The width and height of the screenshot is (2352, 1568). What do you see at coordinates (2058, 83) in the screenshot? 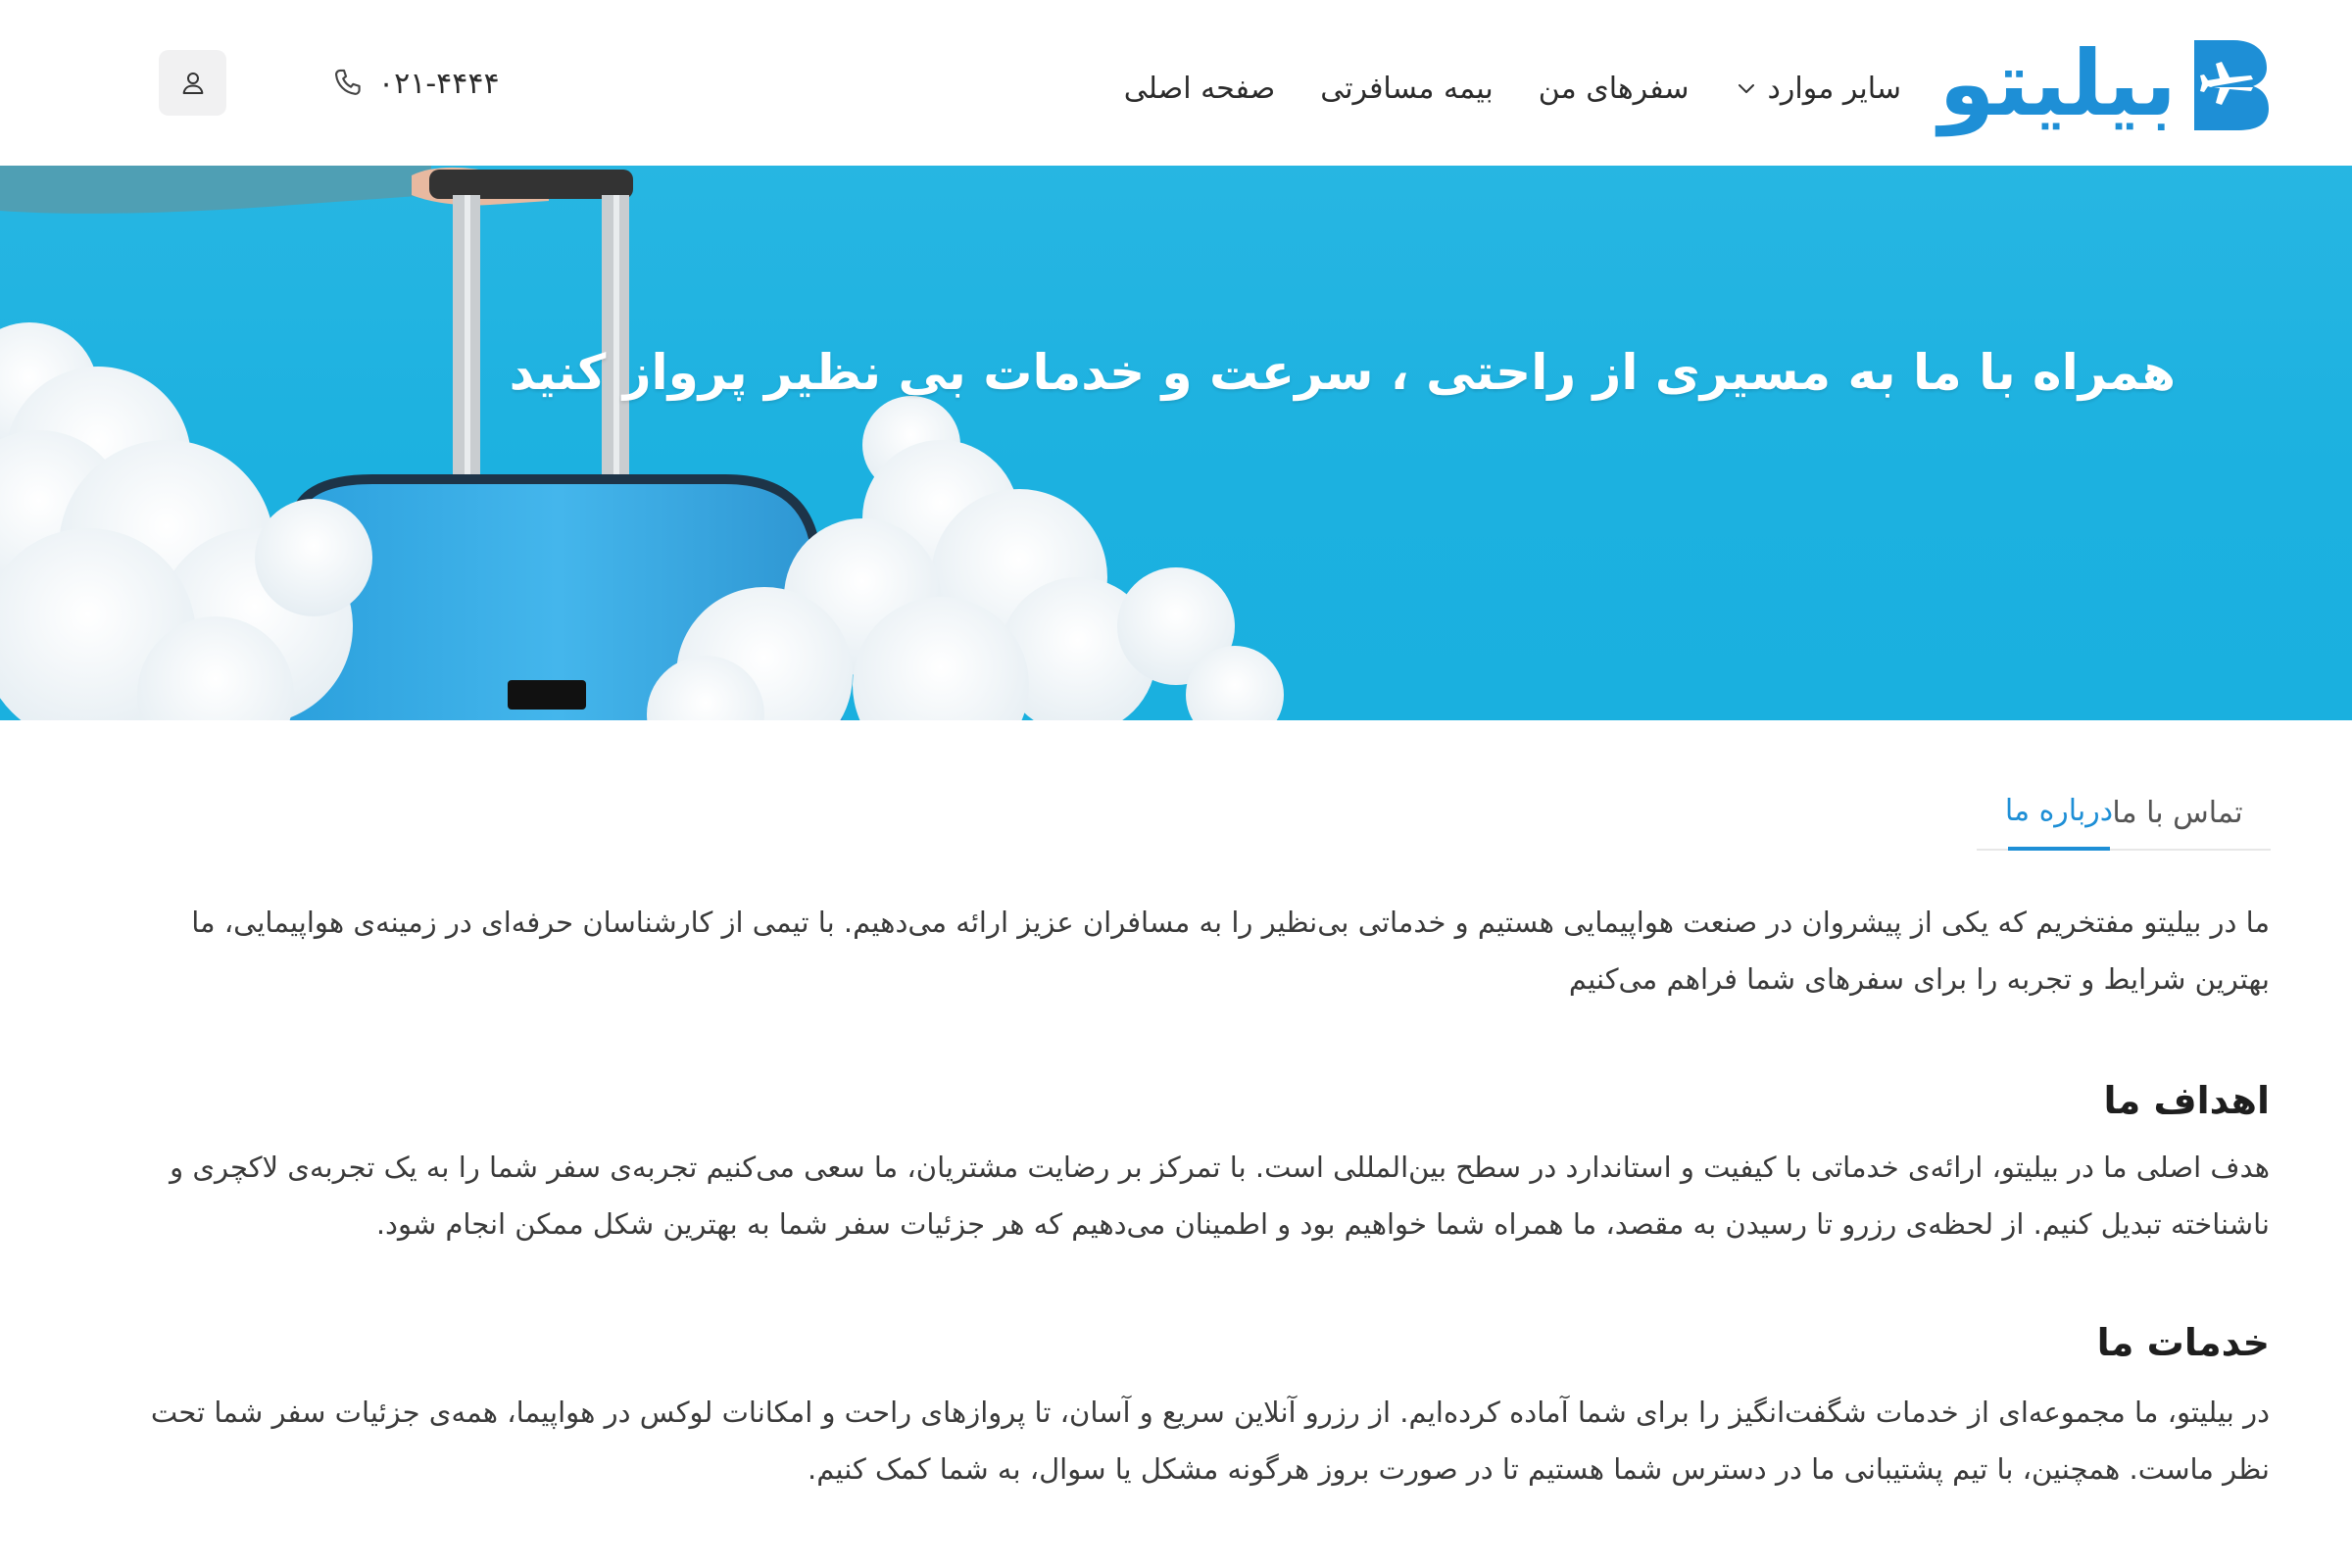
I see `logo-text: بیلیتو` at bounding box center [2058, 83].